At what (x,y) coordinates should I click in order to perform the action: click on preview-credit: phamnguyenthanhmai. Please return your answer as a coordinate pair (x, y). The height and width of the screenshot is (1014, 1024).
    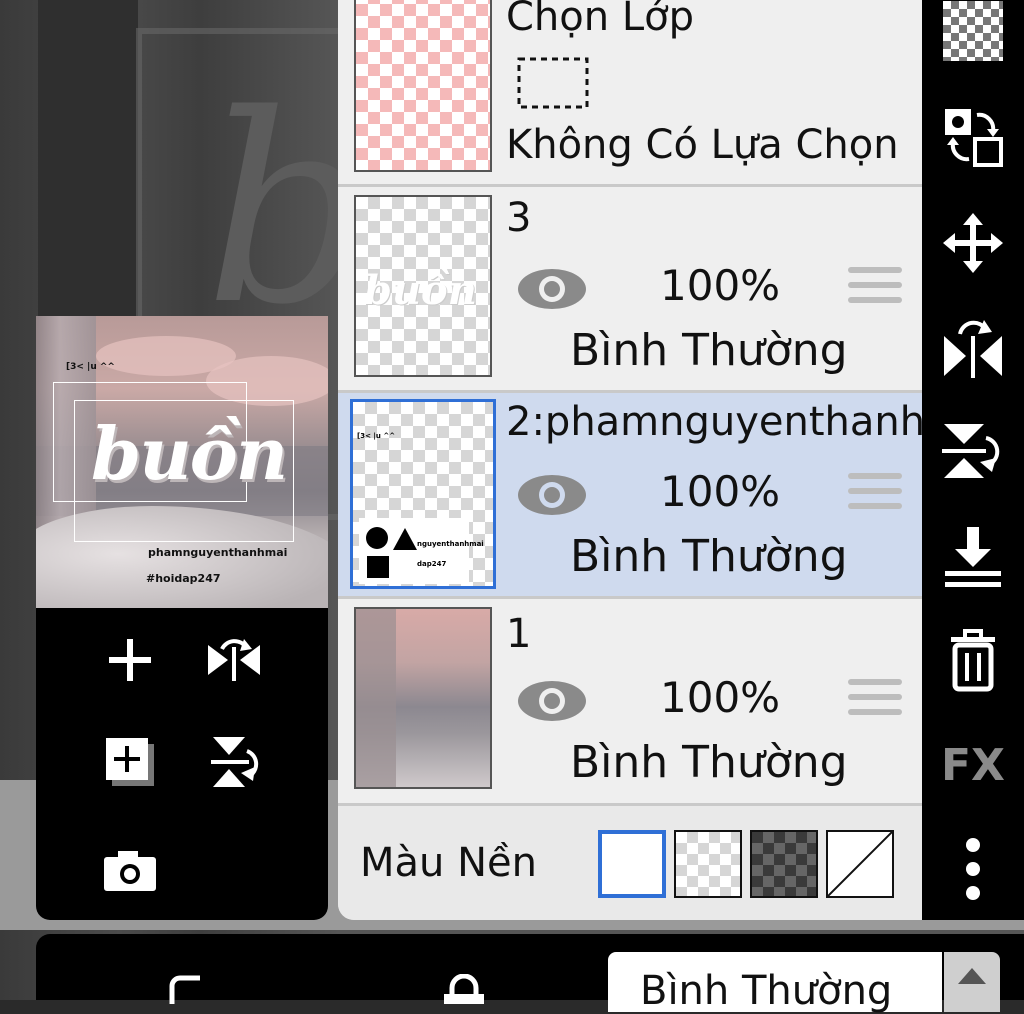
    Looking at the image, I should click on (218, 552).